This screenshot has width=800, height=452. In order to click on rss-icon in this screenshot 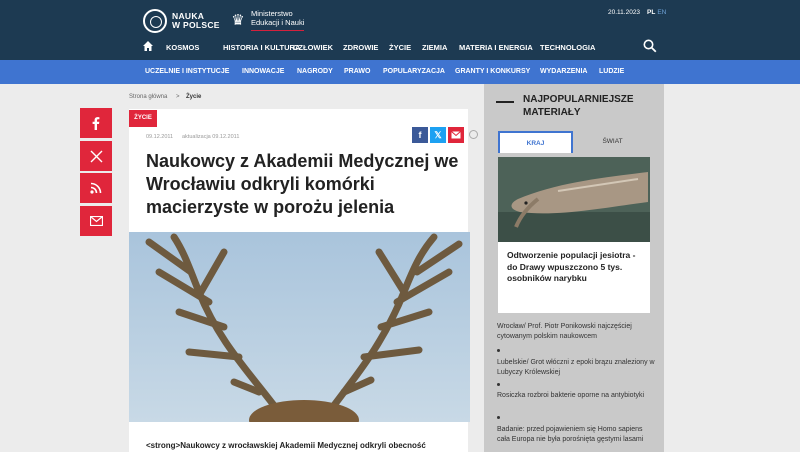, I will do `click(96, 188)`.